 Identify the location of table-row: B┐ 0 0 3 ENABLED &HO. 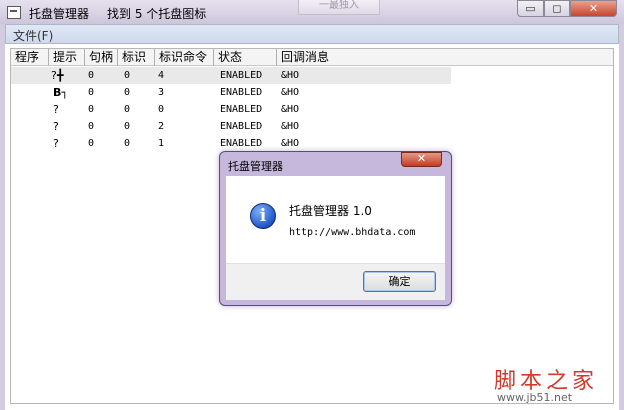
(231, 92).